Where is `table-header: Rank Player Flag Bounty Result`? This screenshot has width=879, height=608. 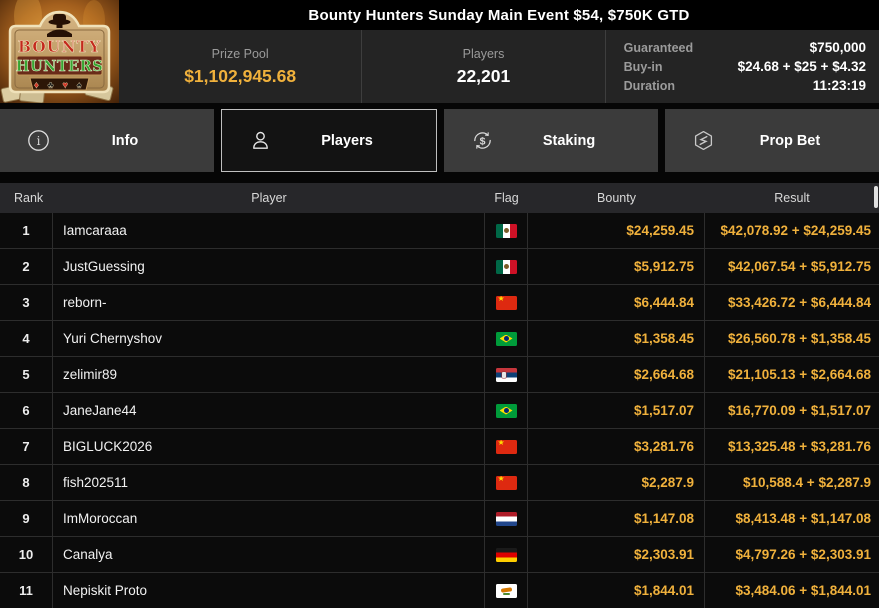 table-header: Rank Player Flag Bounty Result is located at coordinates (439, 198).